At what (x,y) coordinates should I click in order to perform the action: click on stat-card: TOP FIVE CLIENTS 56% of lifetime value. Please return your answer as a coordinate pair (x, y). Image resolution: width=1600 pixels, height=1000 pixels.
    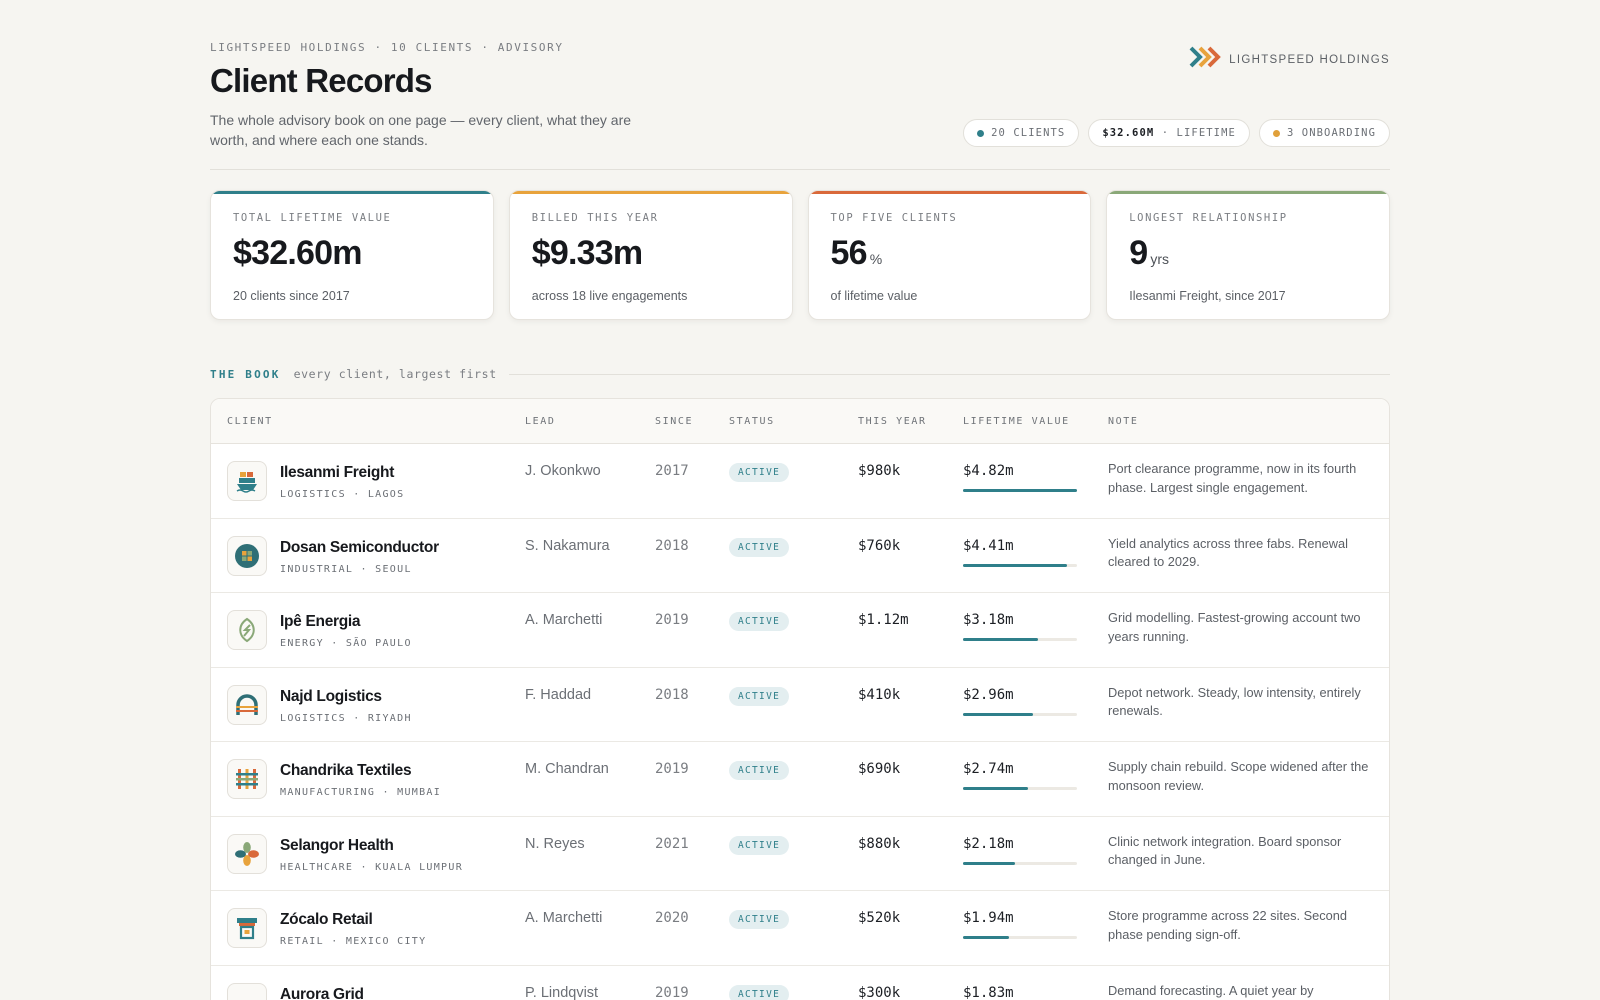
    Looking at the image, I should click on (949, 255).